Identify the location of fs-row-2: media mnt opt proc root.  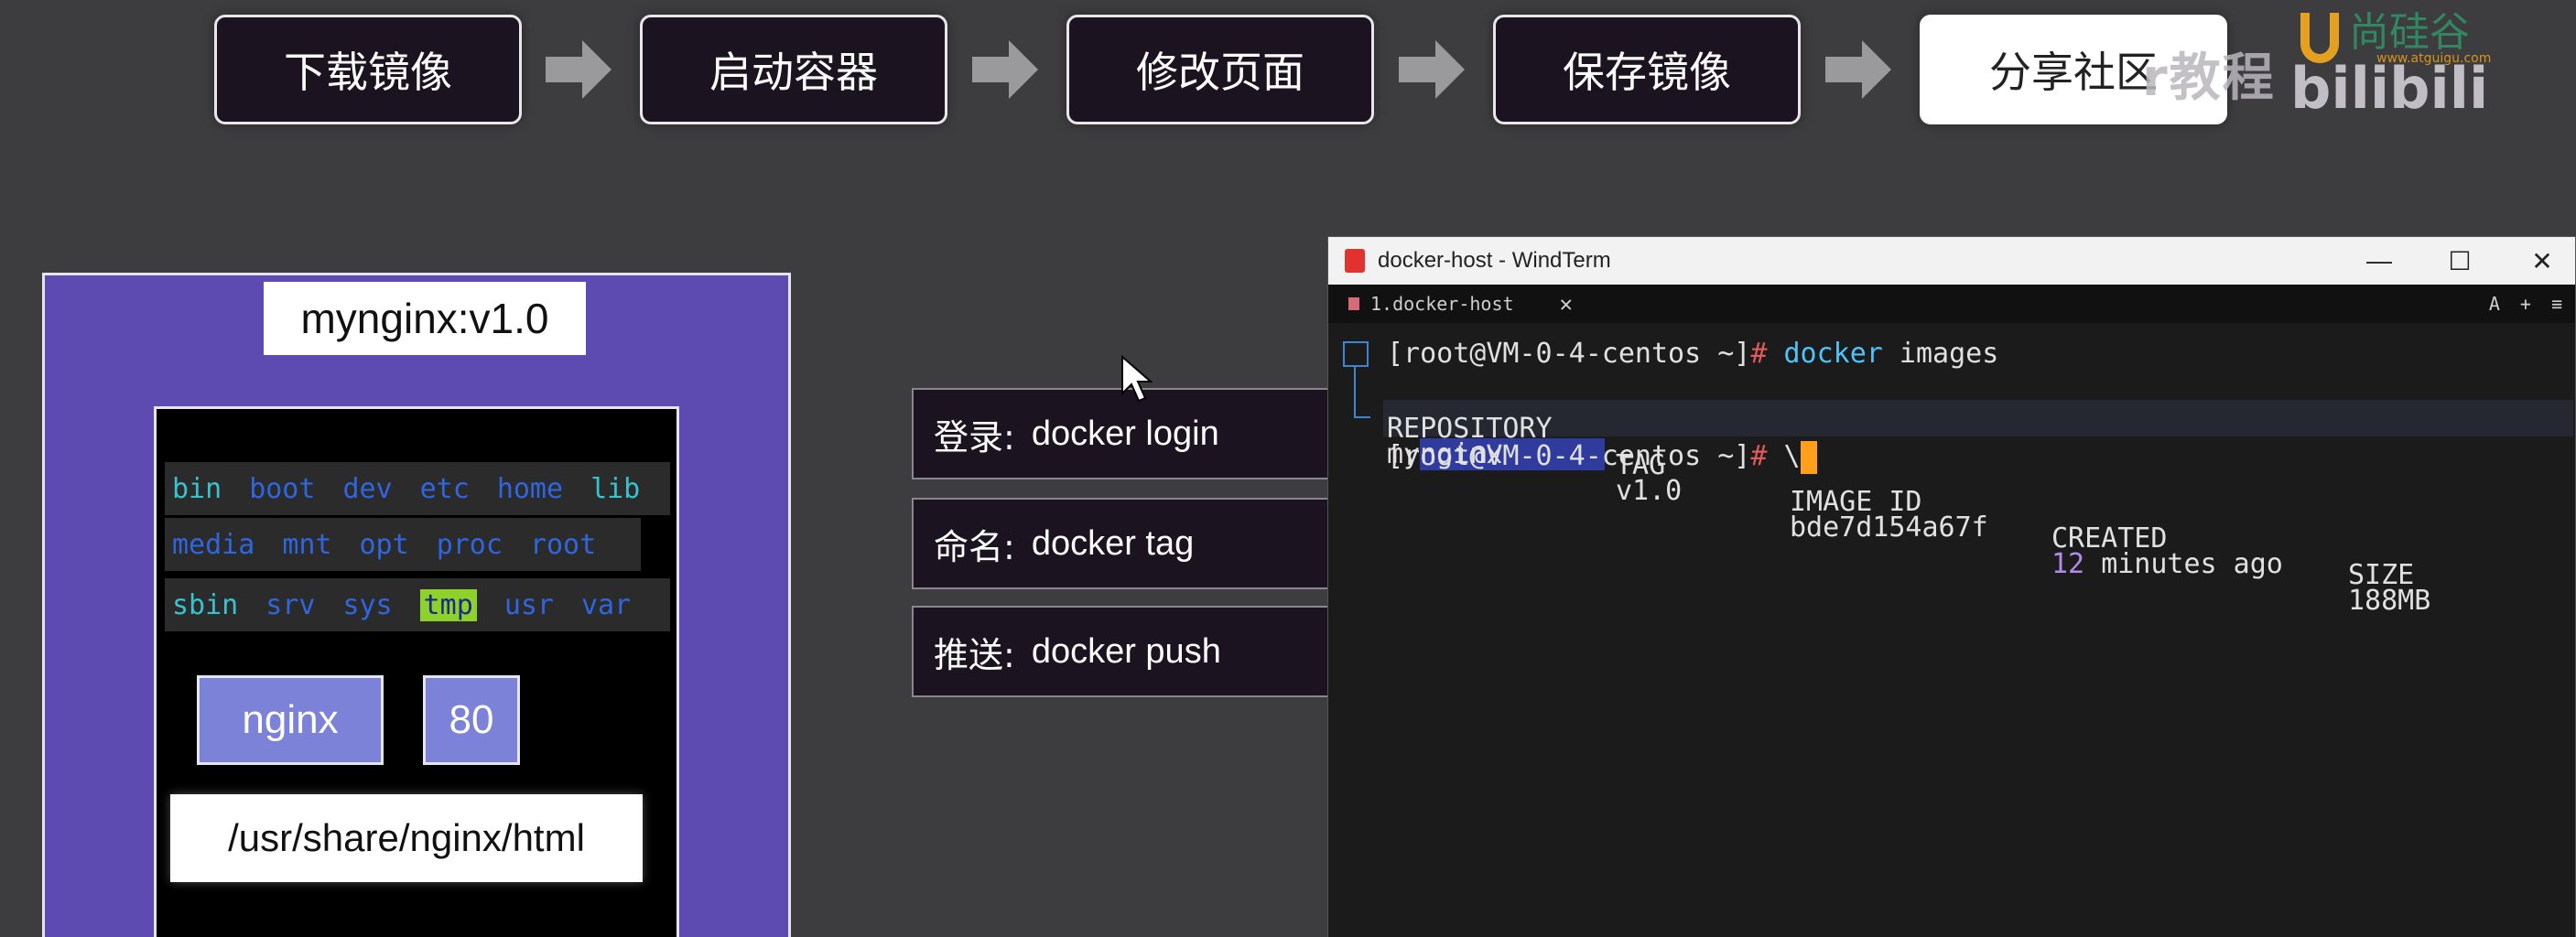
(403, 545).